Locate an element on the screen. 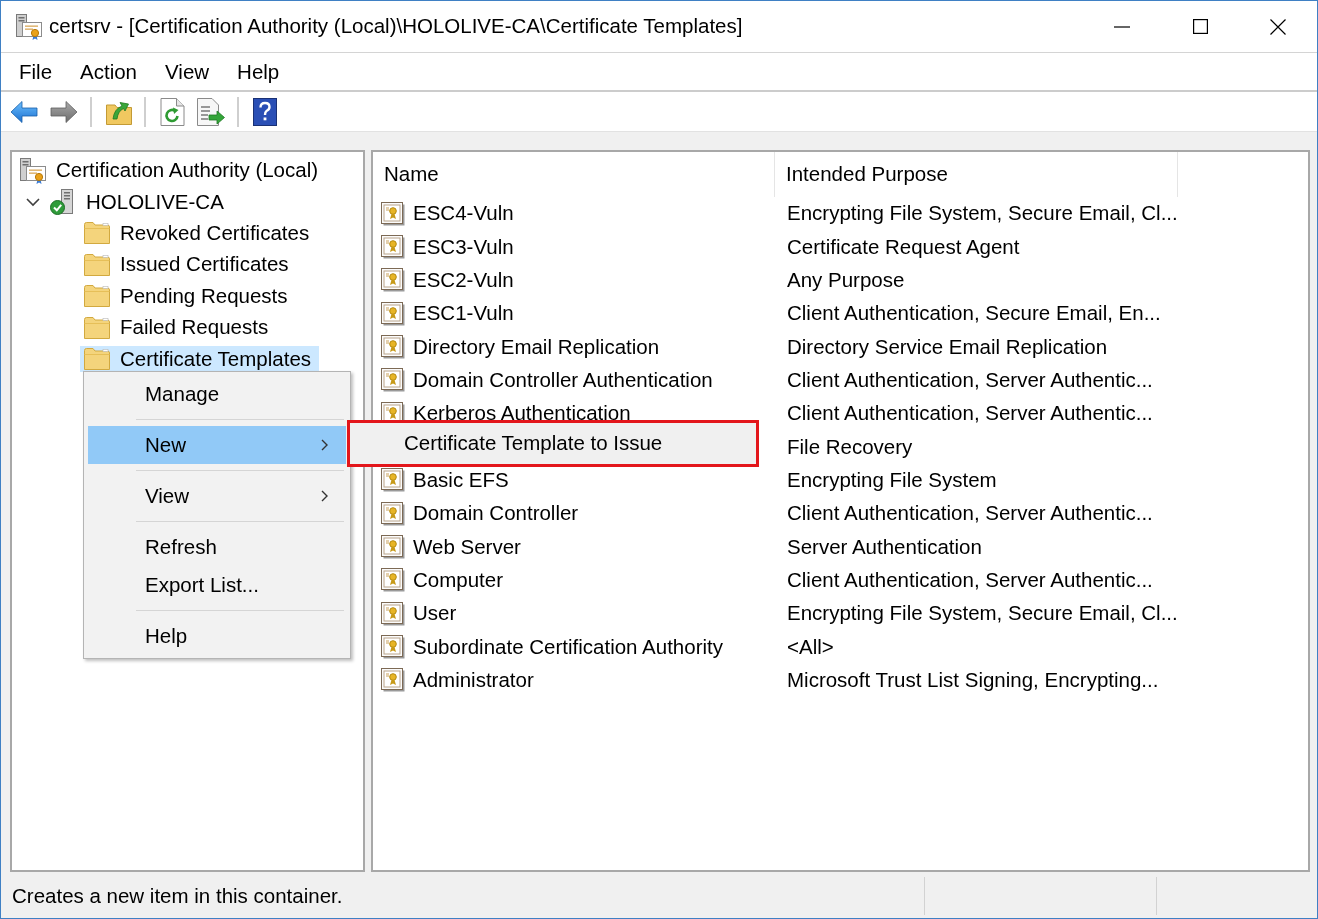 The height and width of the screenshot is (919, 1318). status-text: Creates a new item in this container. is located at coordinates (177, 895).